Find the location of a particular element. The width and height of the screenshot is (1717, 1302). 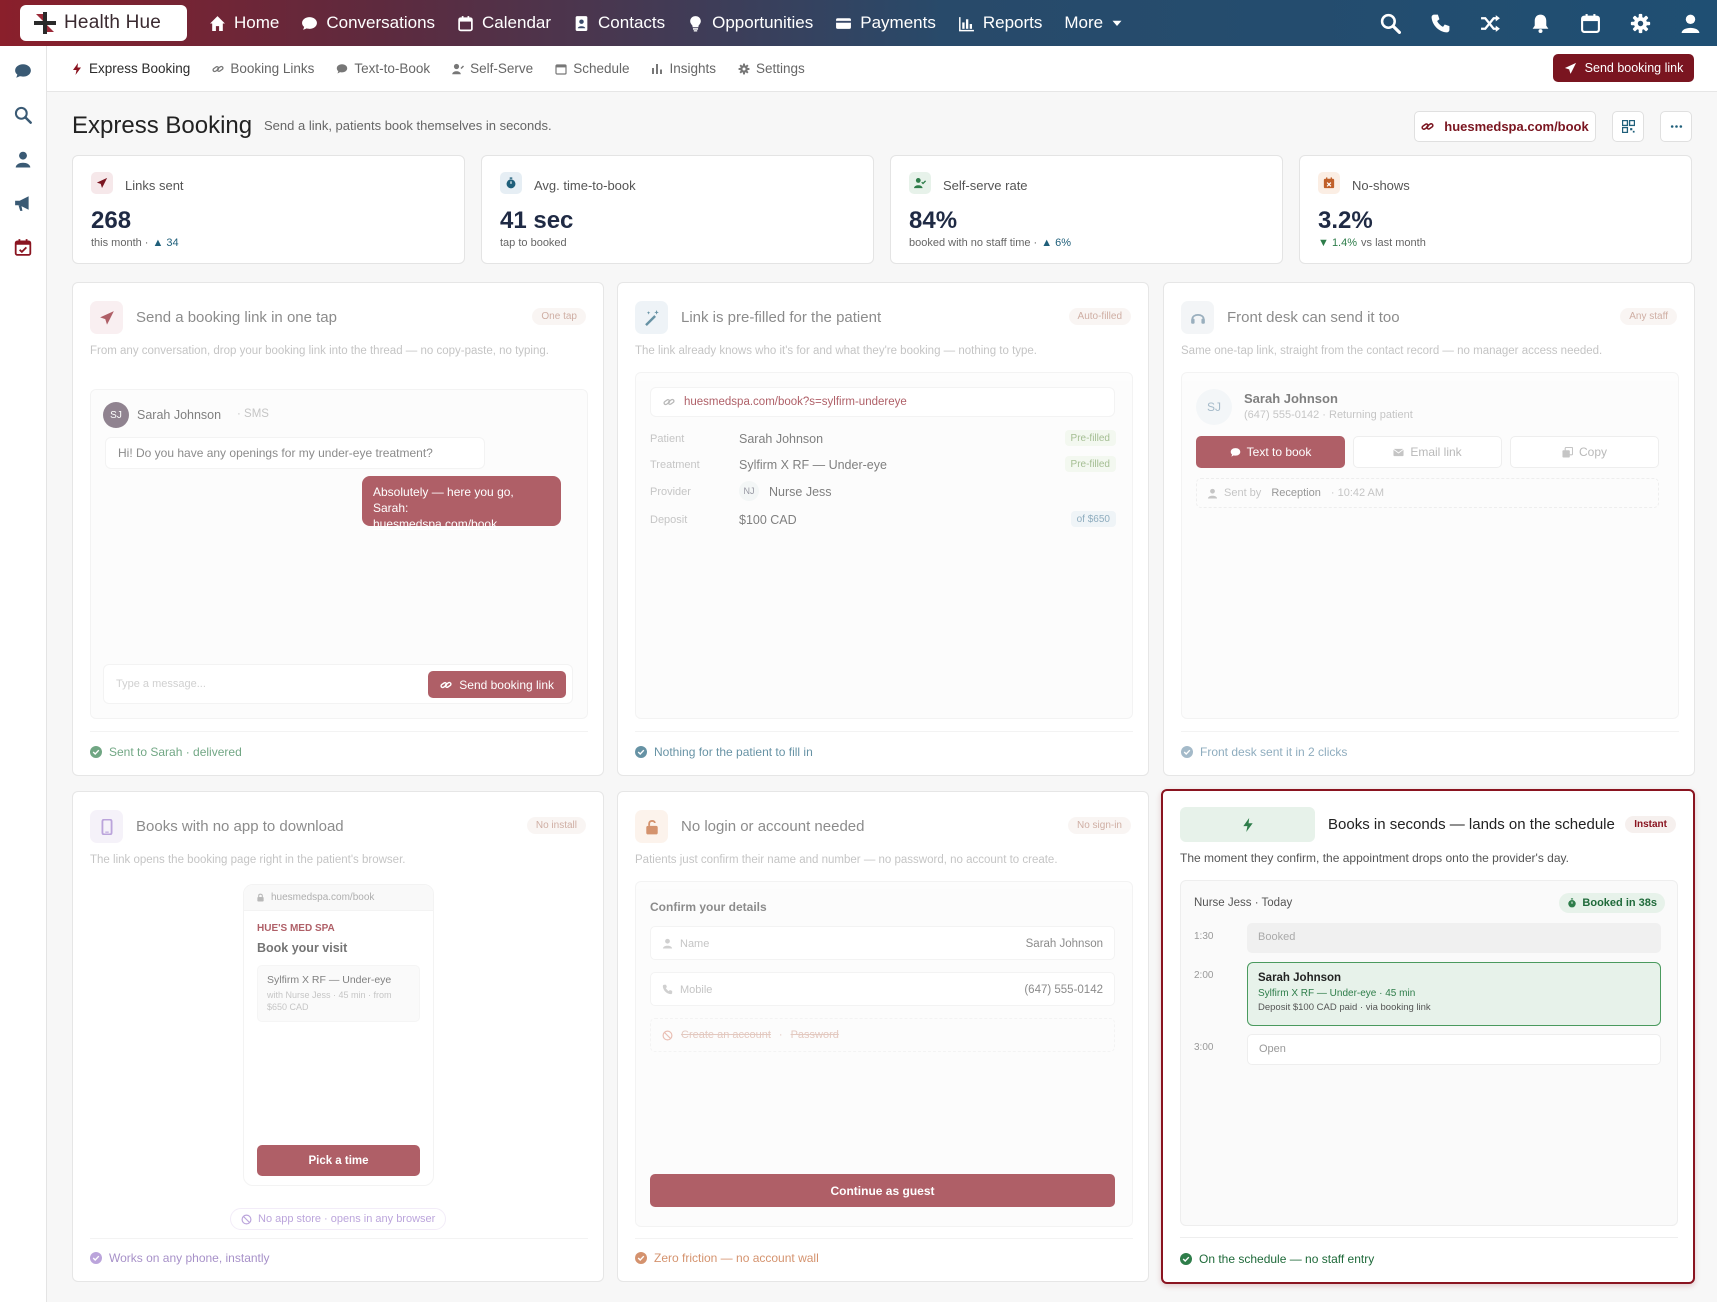

card-divider is located at coordinates (884, 731).